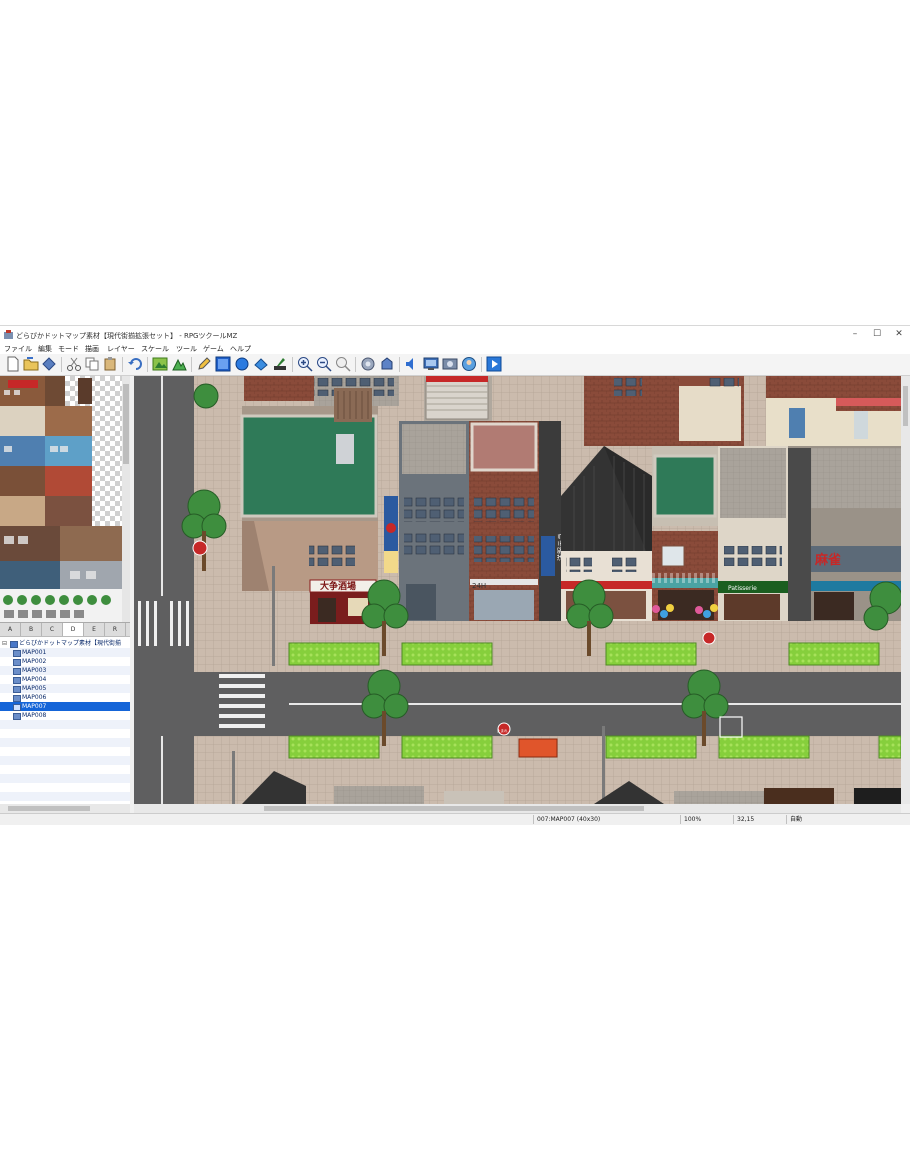 Image resolution: width=910 pixels, height=1155 pixels. What do you see at coordinates (338, 586) in the screenshot?
I see `sake-shop-sign: 大争酒場` at bounding box center [338, 586].